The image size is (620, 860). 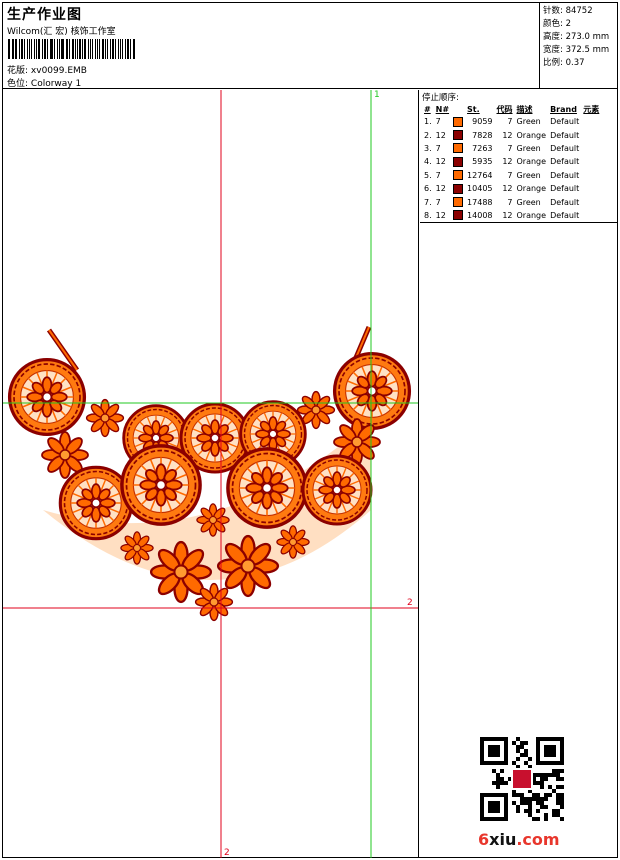 What do you see at coordinates (410, 603) in the screenshot?
I see `guide-marker-right: 2` at bounding box center [410, 603].